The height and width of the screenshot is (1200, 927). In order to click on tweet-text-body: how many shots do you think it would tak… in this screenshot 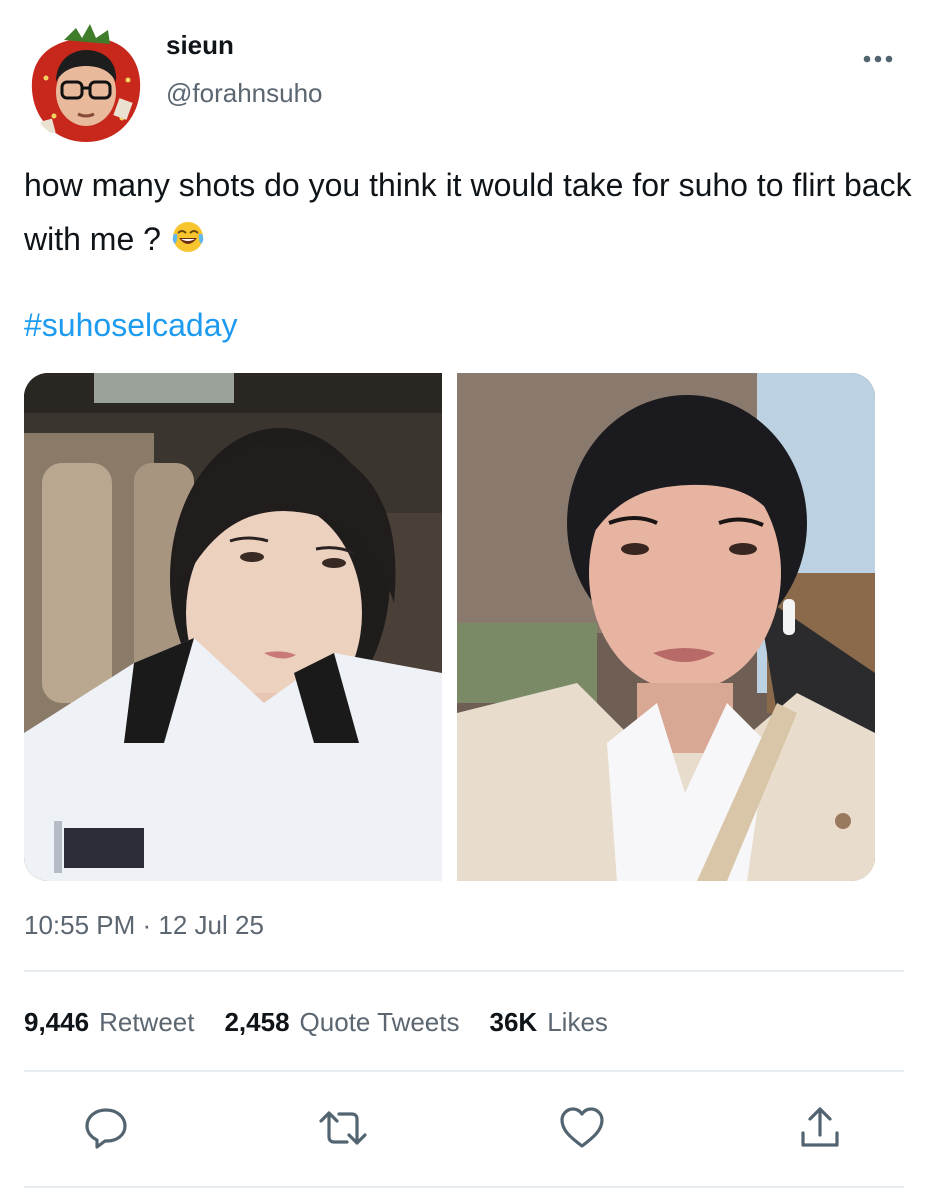, I will do `click(468, 212)`.